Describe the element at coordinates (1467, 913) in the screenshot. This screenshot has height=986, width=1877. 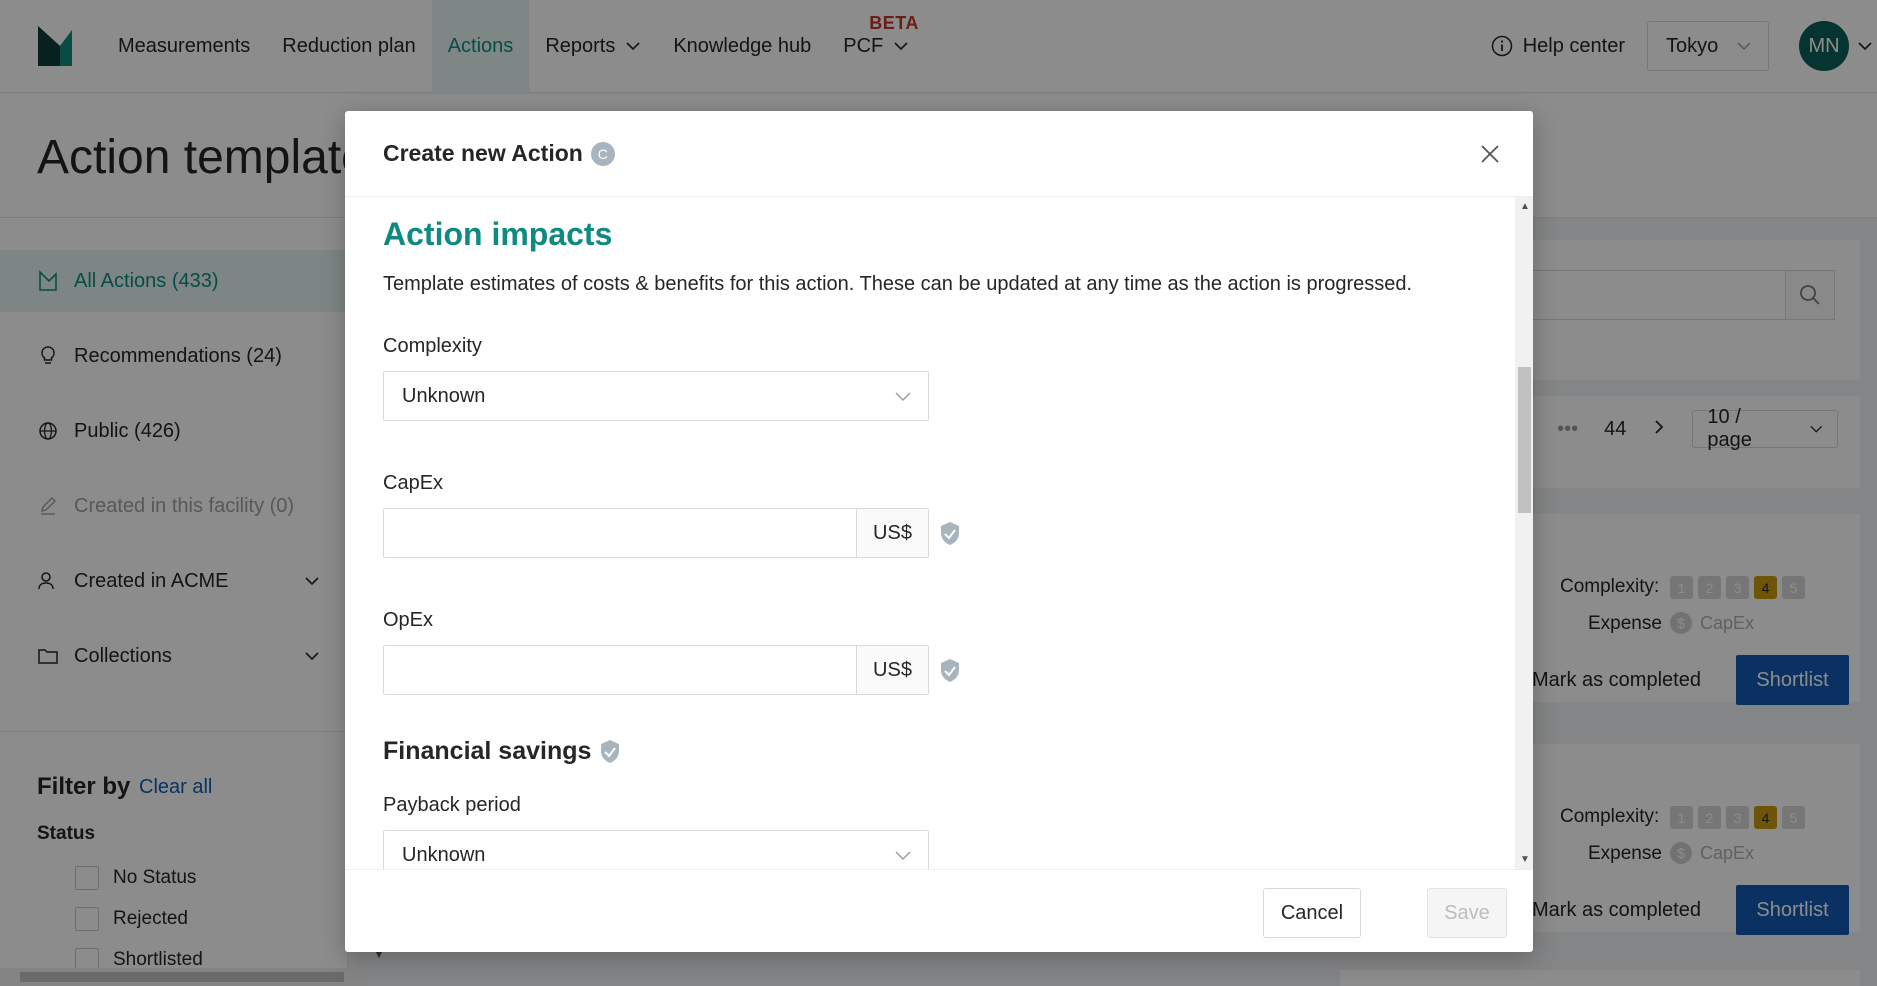
I see `save-button: Save` at that location.